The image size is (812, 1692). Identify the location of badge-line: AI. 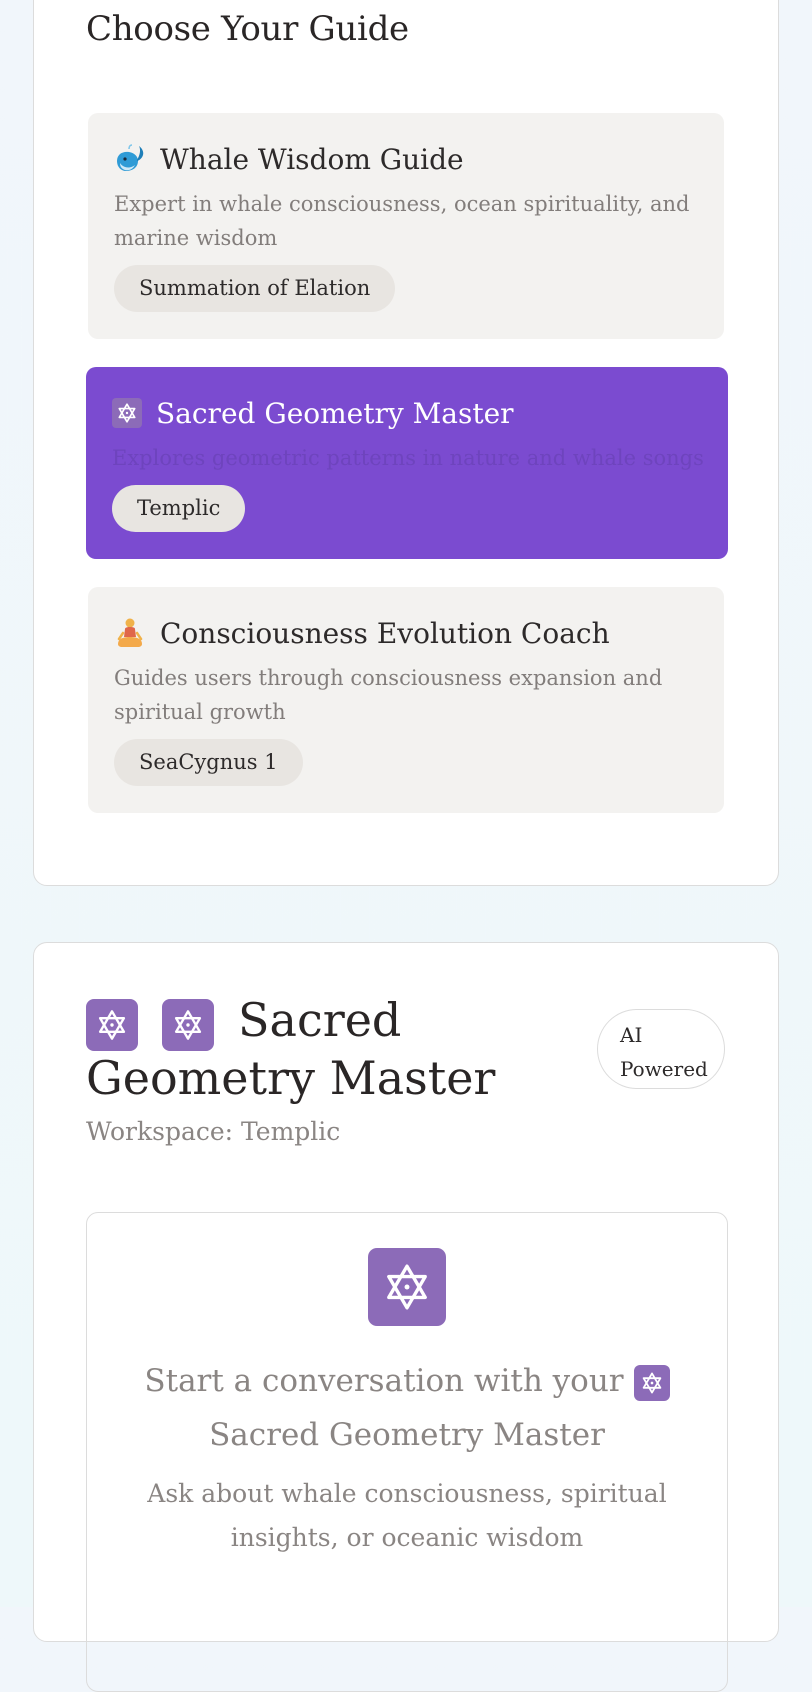
(631, 1035).